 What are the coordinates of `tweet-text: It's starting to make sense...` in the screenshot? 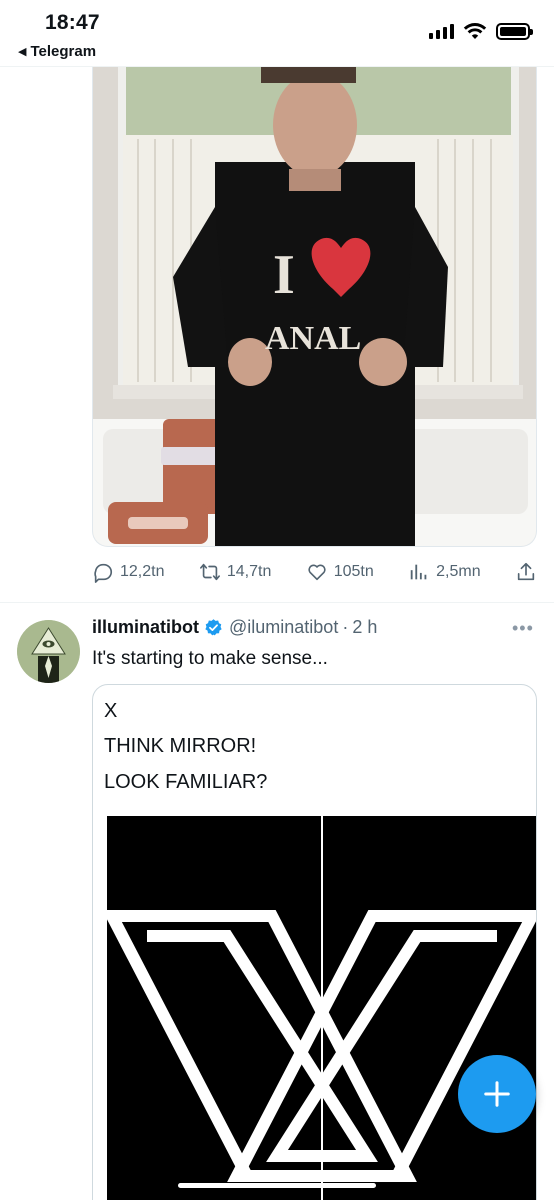 It's located at (210, 658).